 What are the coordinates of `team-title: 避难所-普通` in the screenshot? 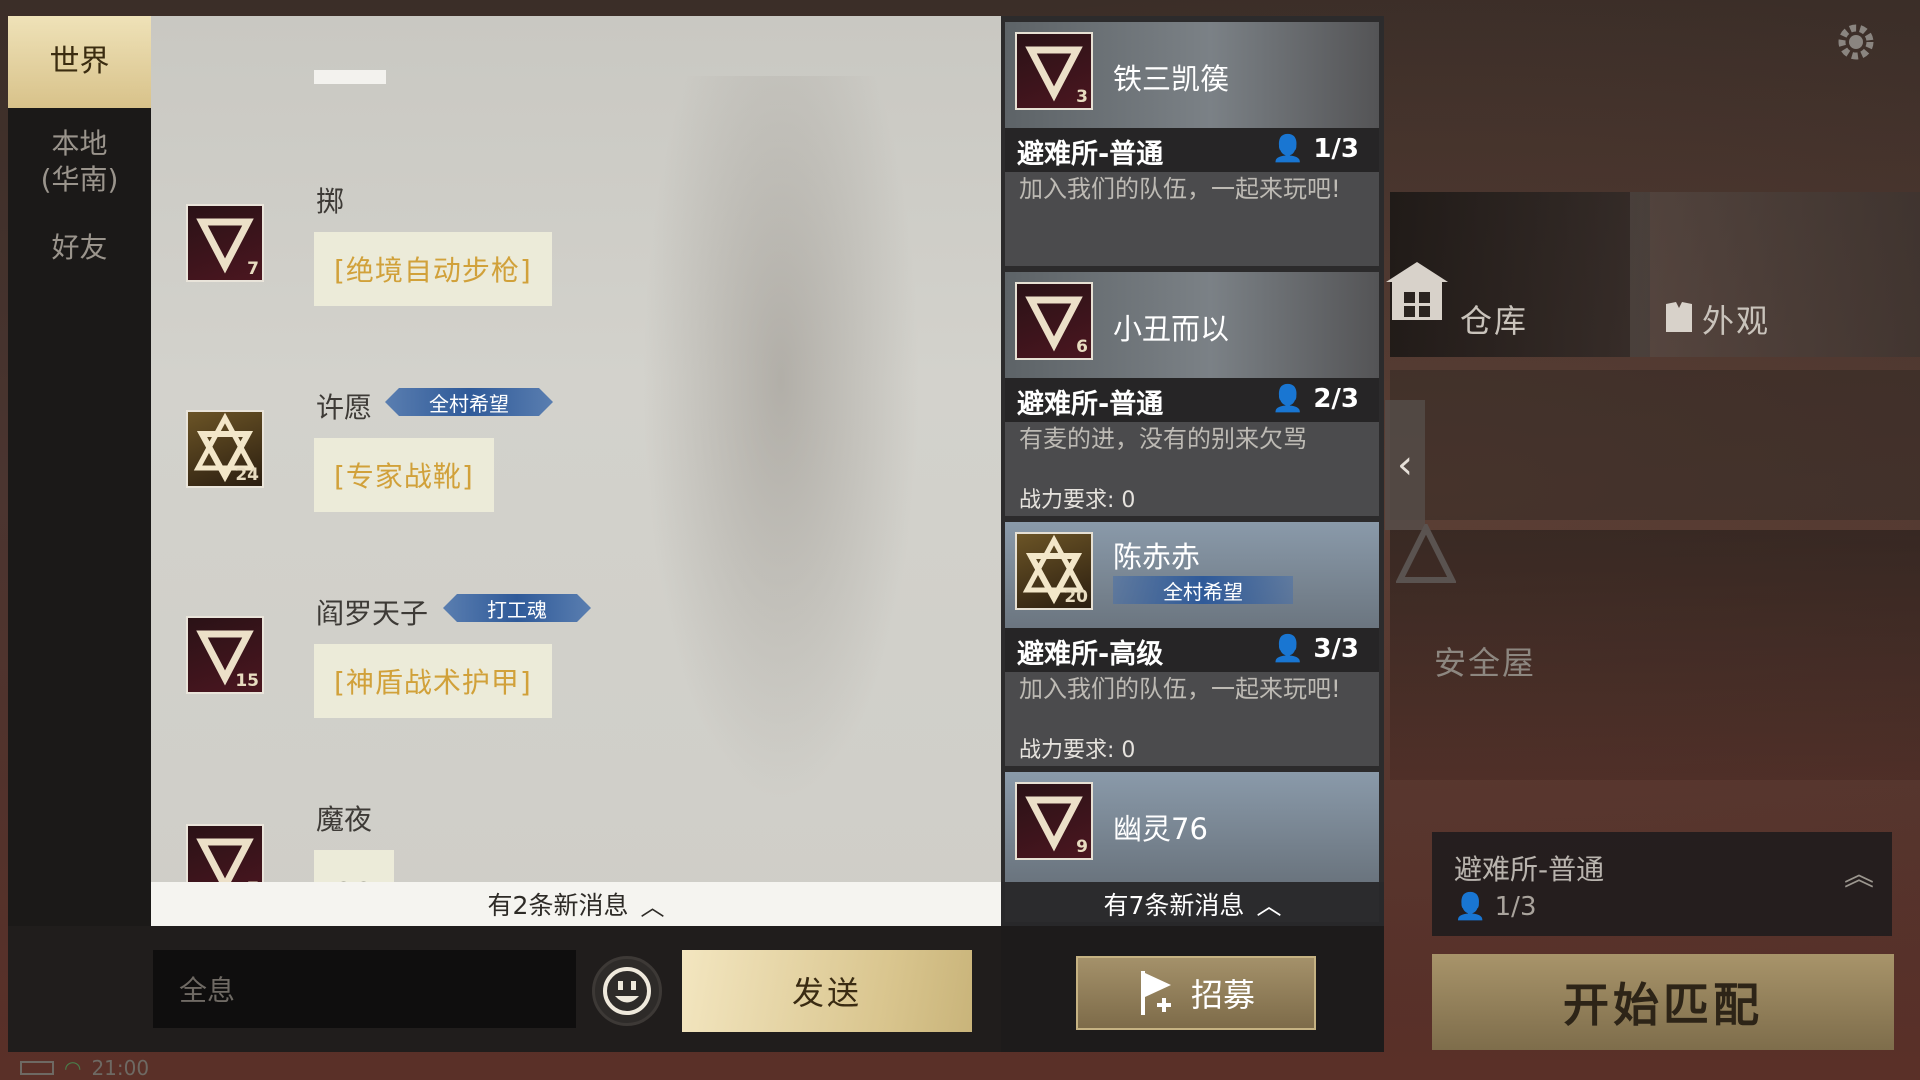 It's located at (1529, 869).